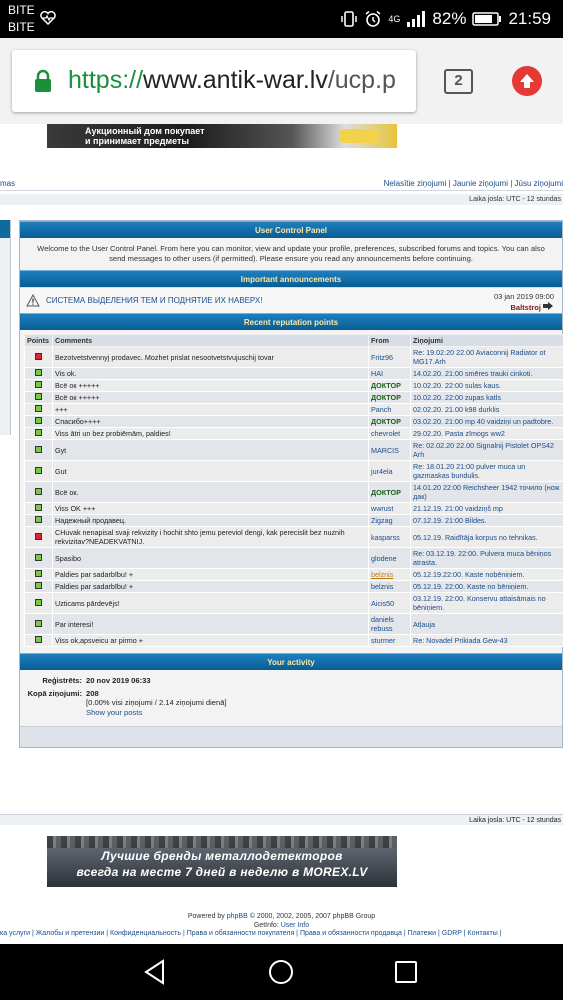  I want to click on car-image, so click(359, 136).